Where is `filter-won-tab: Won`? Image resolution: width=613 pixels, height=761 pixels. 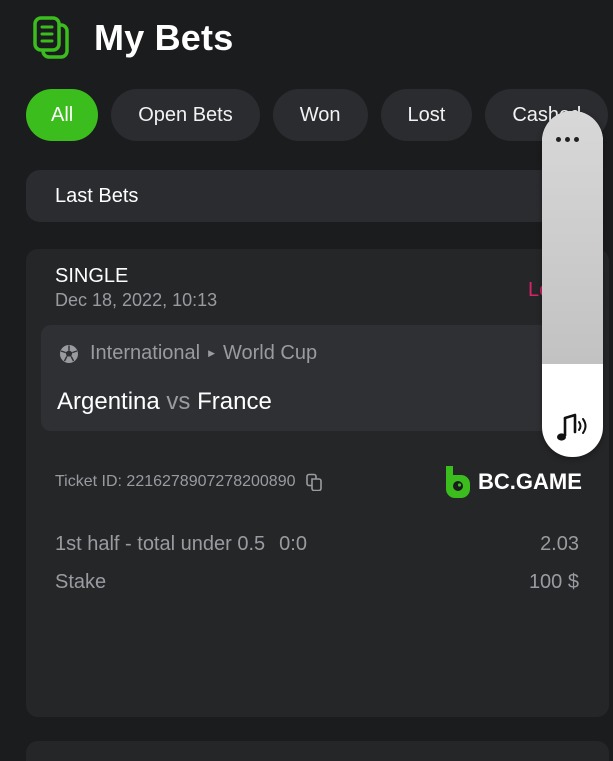 filter-won-tab: Won is located at coordinates (320, 115).